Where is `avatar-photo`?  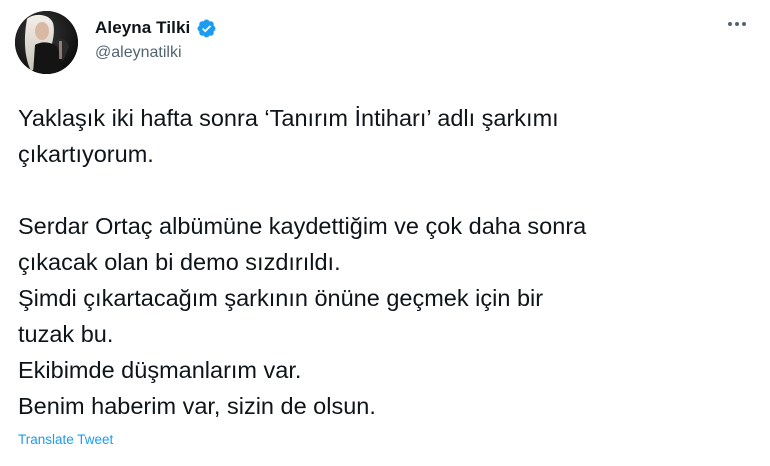
avatar-photo is located at coordinates (46, 42).